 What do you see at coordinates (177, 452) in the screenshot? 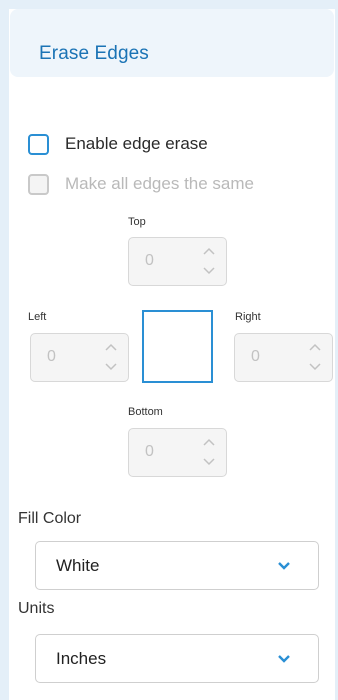
I see `bottom-edge-stepper: 0` at bounding box center [177, 452].